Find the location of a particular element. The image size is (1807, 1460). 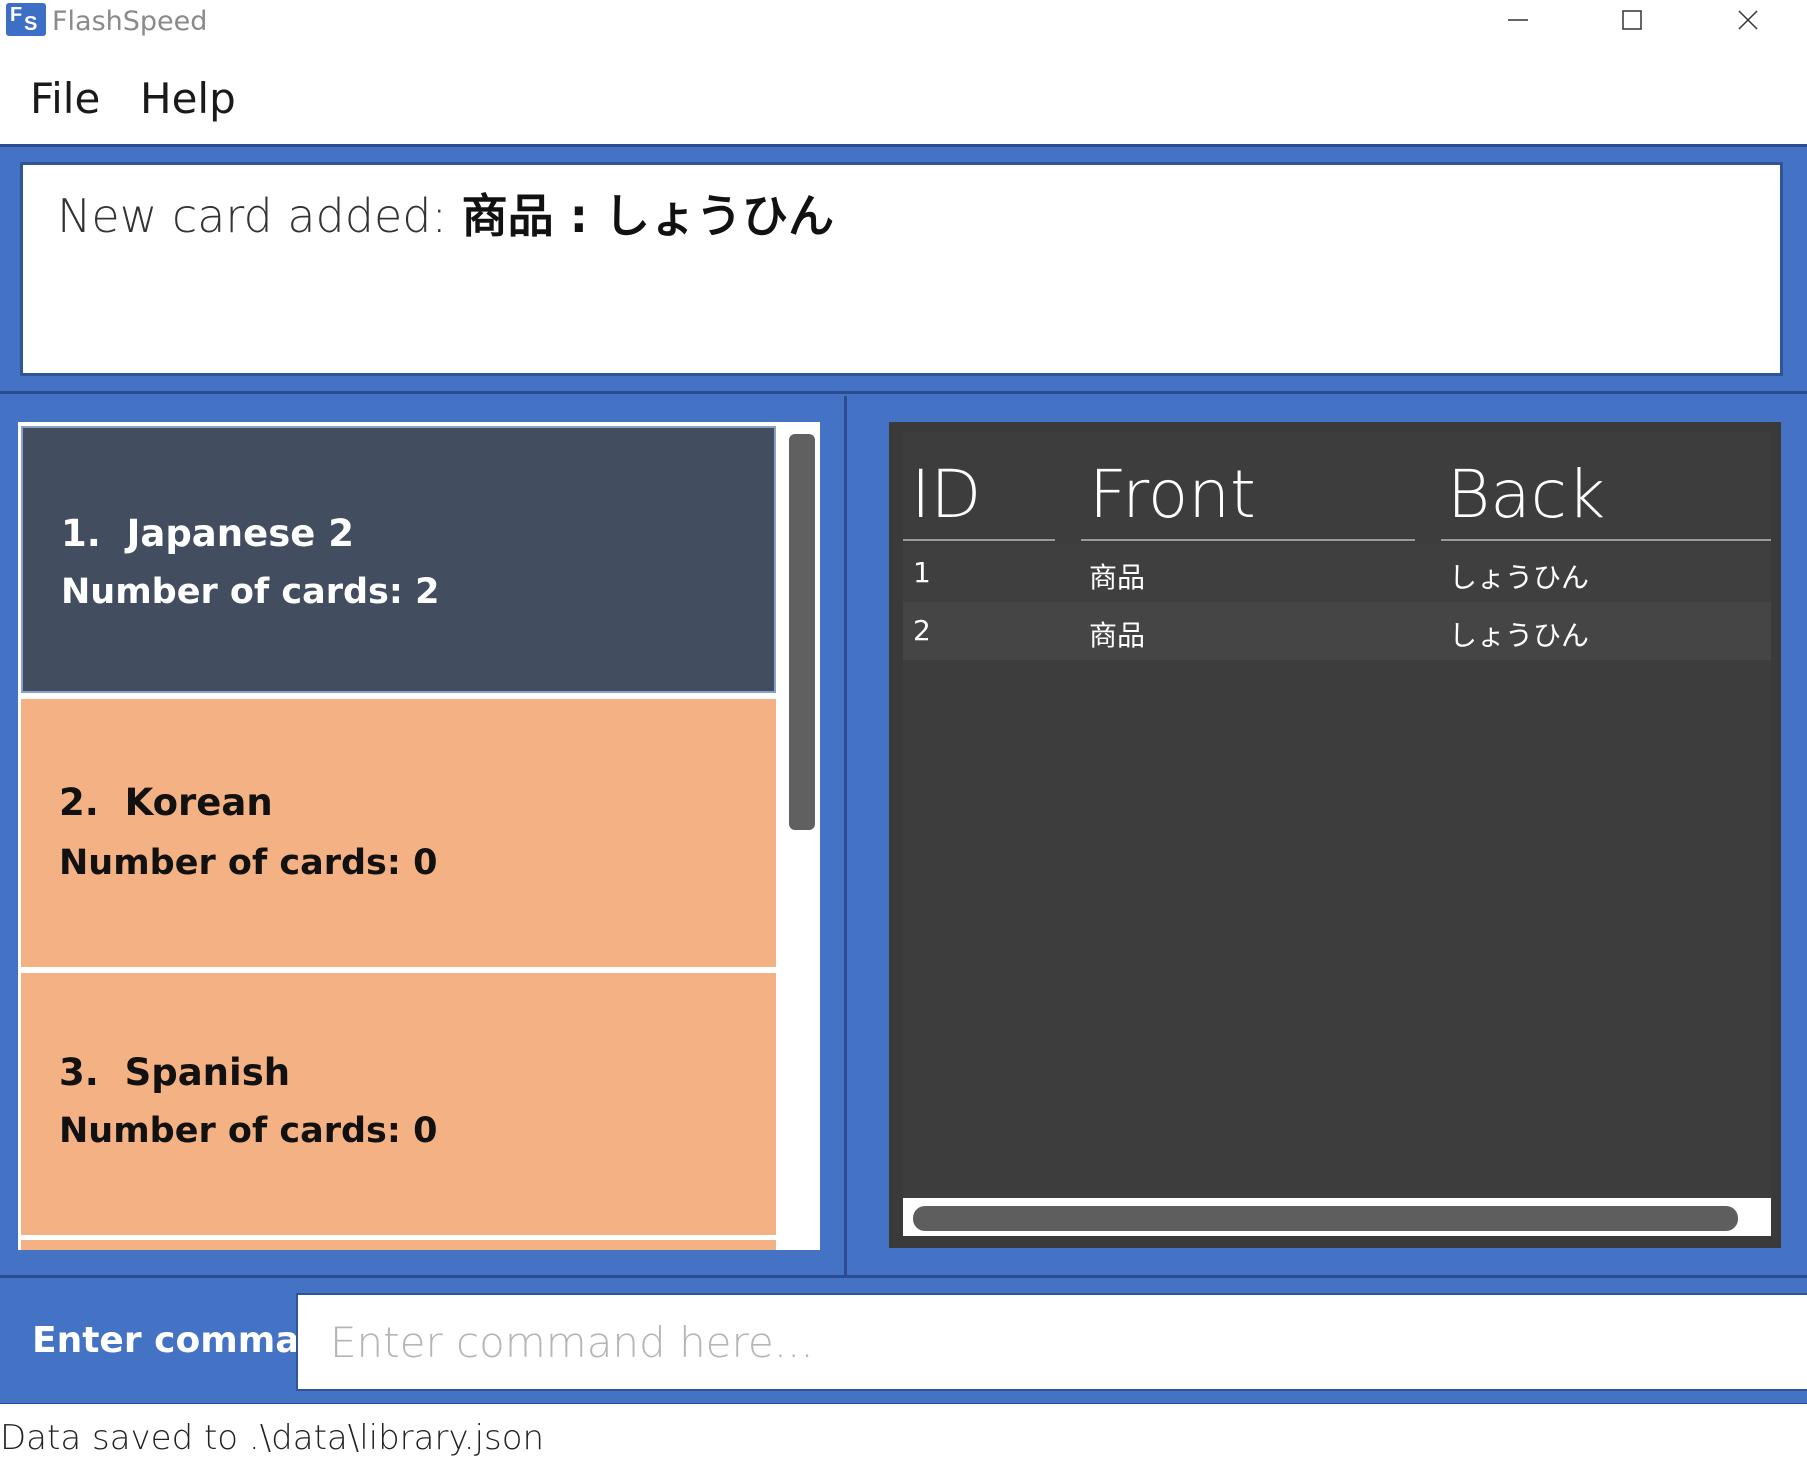

table-horizontal-scrollbar is located at coordinates (1337, 1217).